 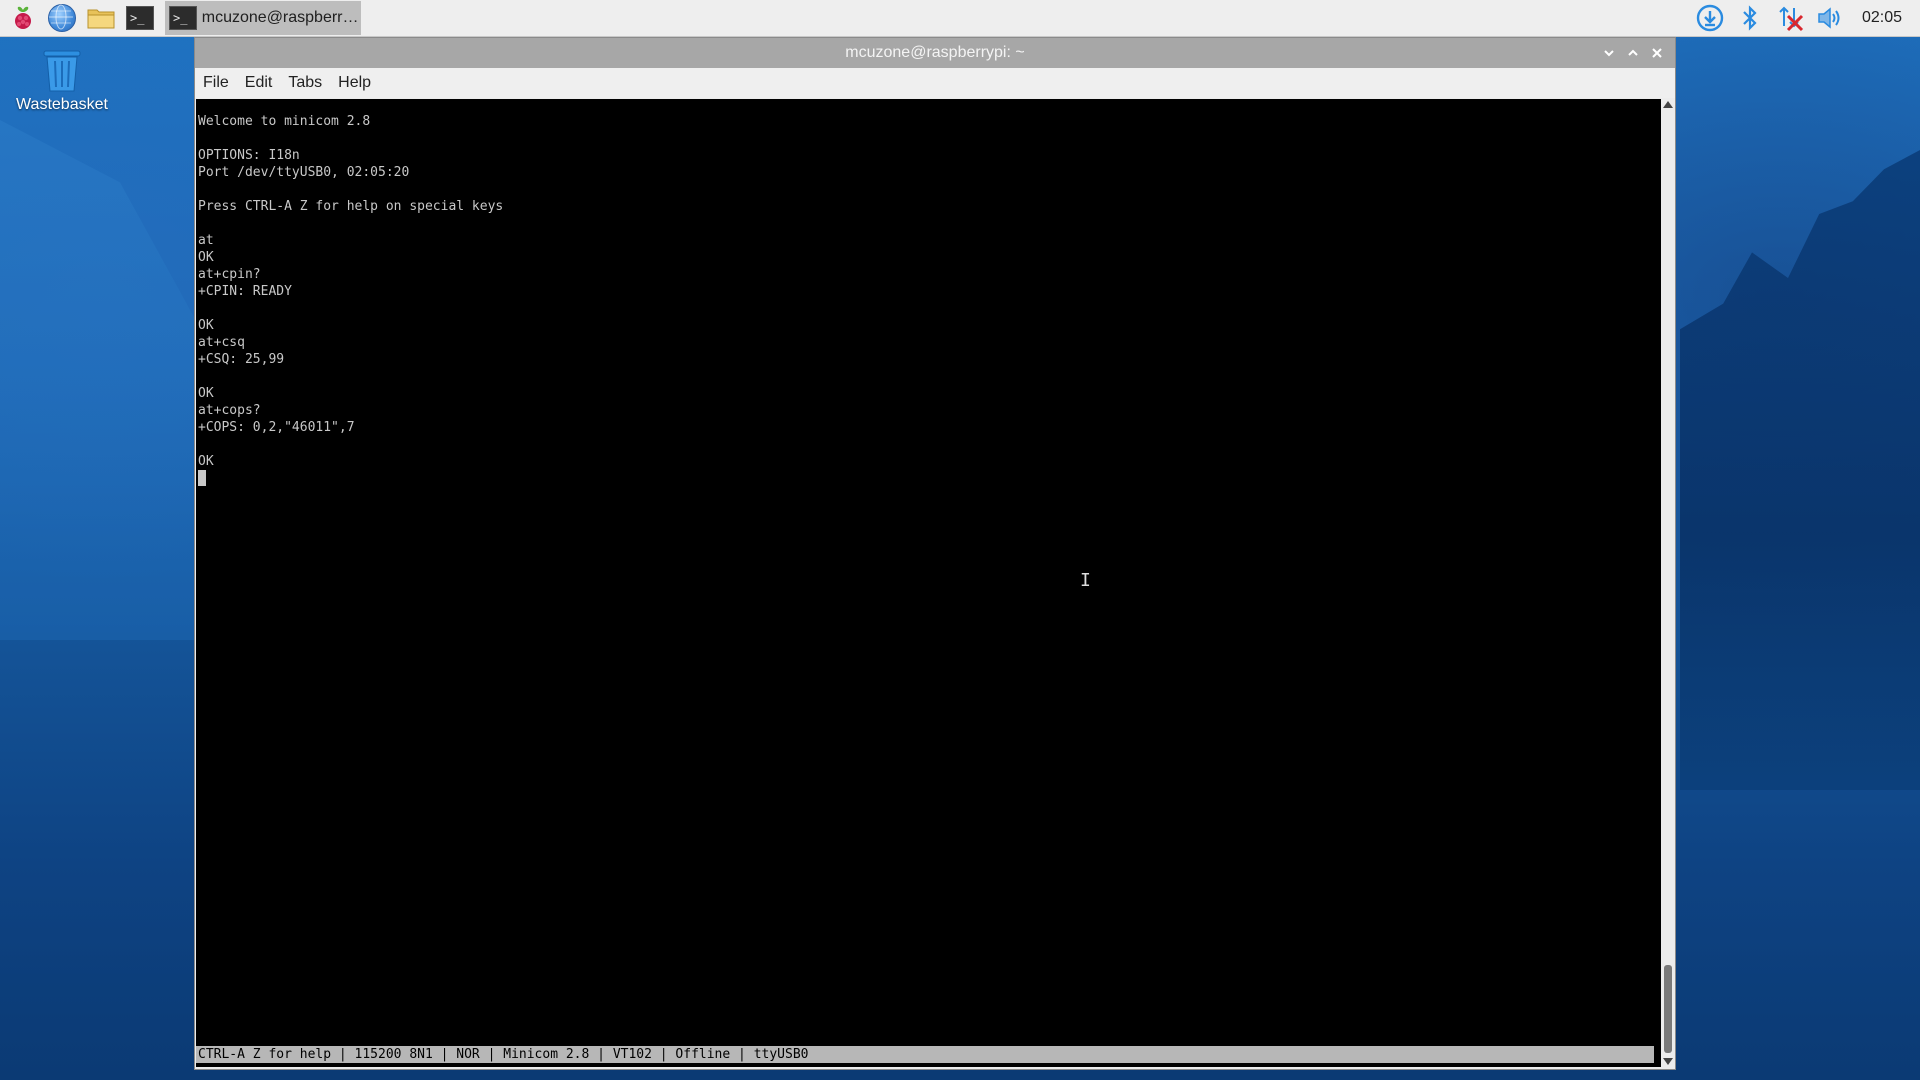 I want to click on scrollbar-thumb, so click(x=1668, y=1009).